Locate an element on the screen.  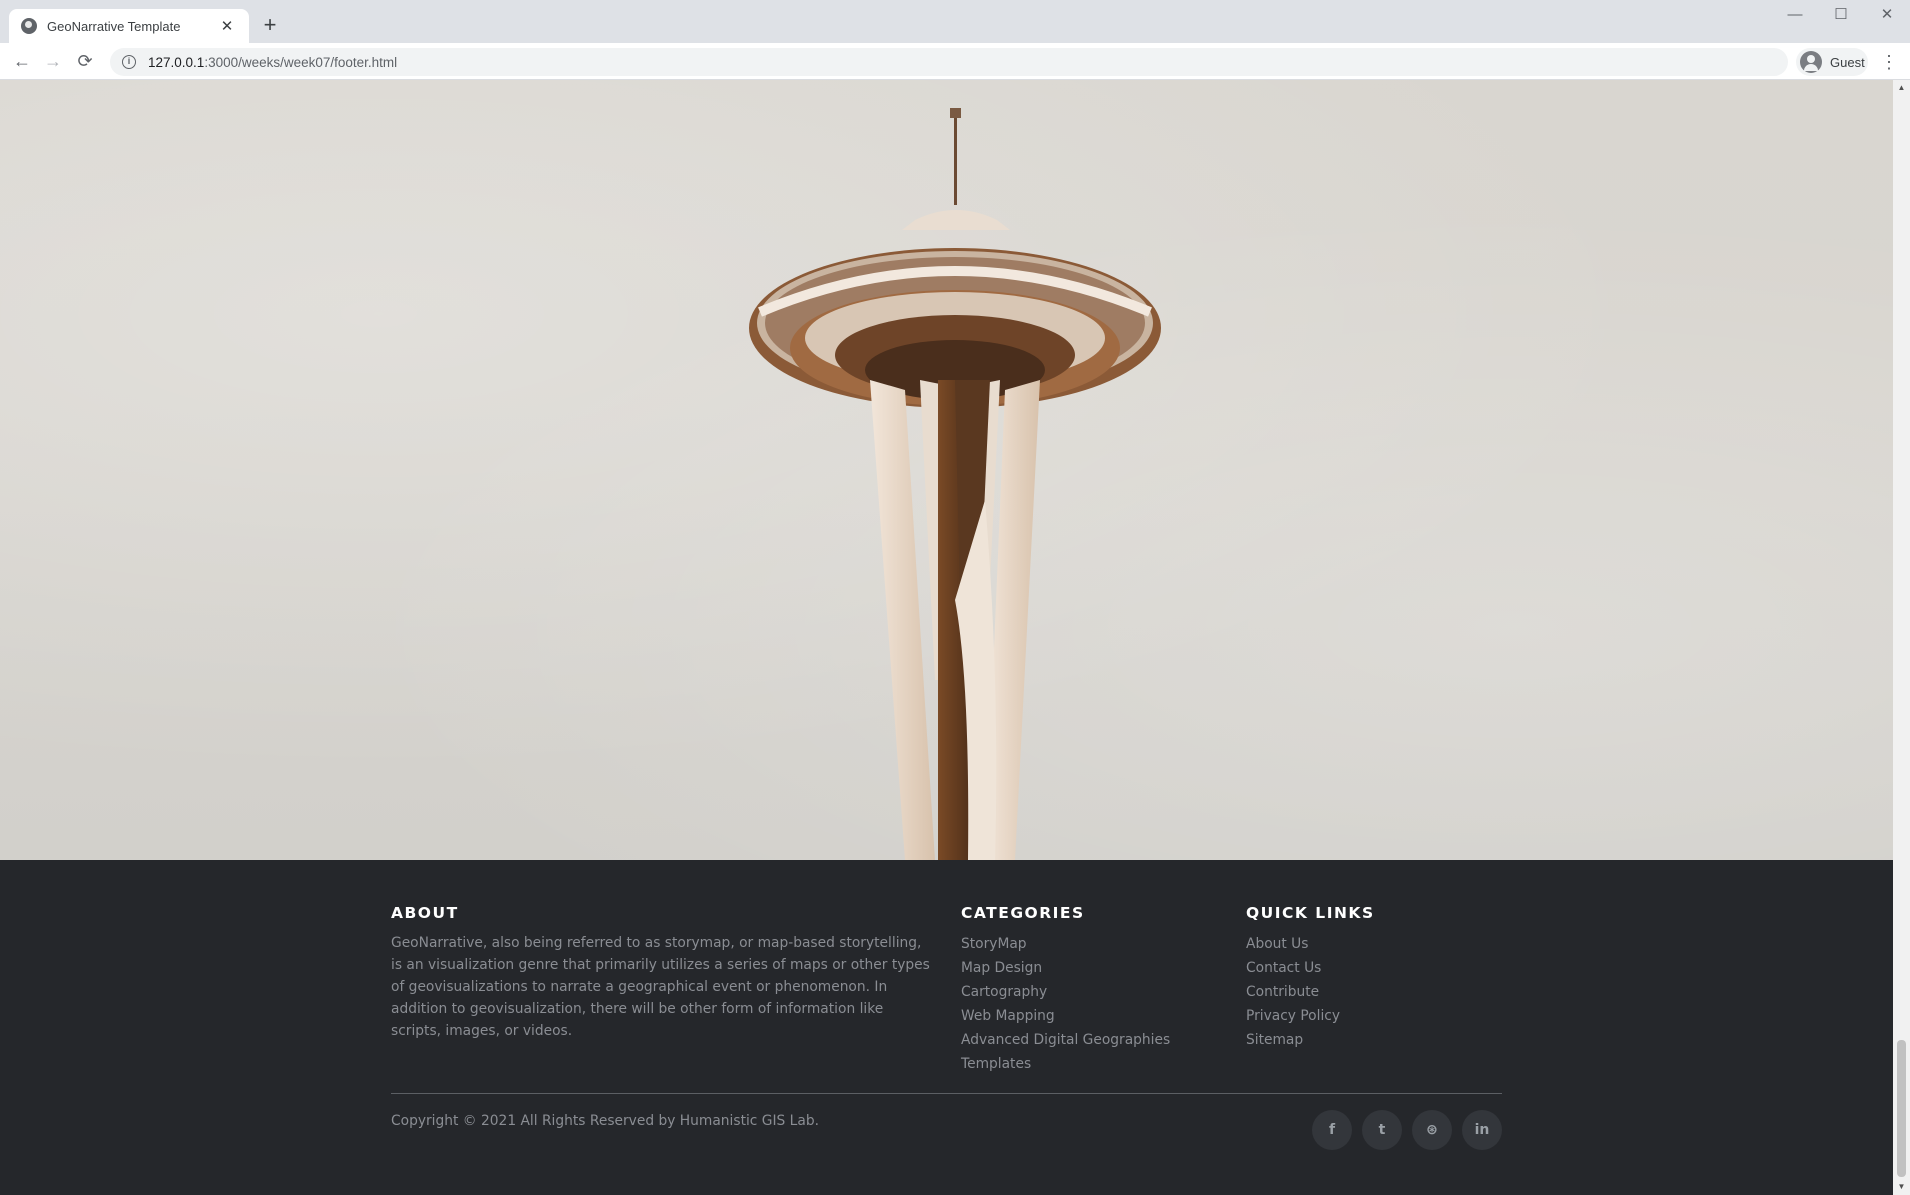
scroll-down-arrow-icon: ▼ is located at coordinates (1901, 1187).